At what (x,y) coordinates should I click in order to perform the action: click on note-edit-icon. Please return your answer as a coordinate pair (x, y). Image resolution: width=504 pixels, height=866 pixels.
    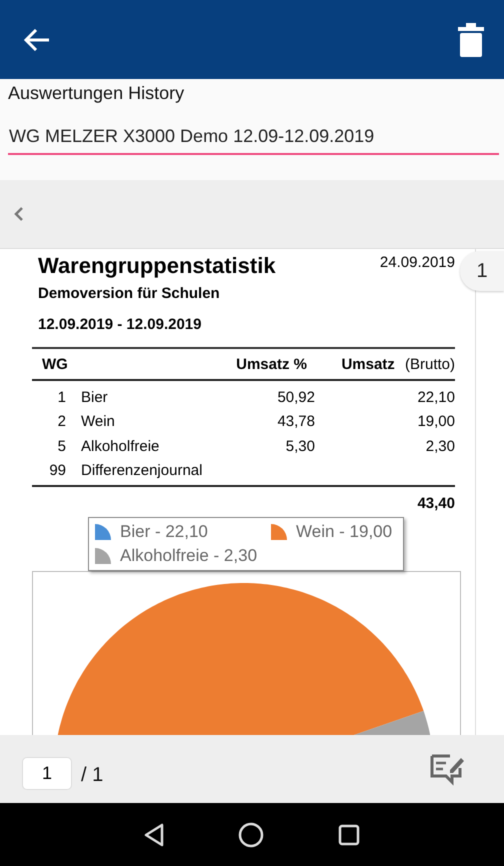
    Looking at the image, I should click on (447, 769).